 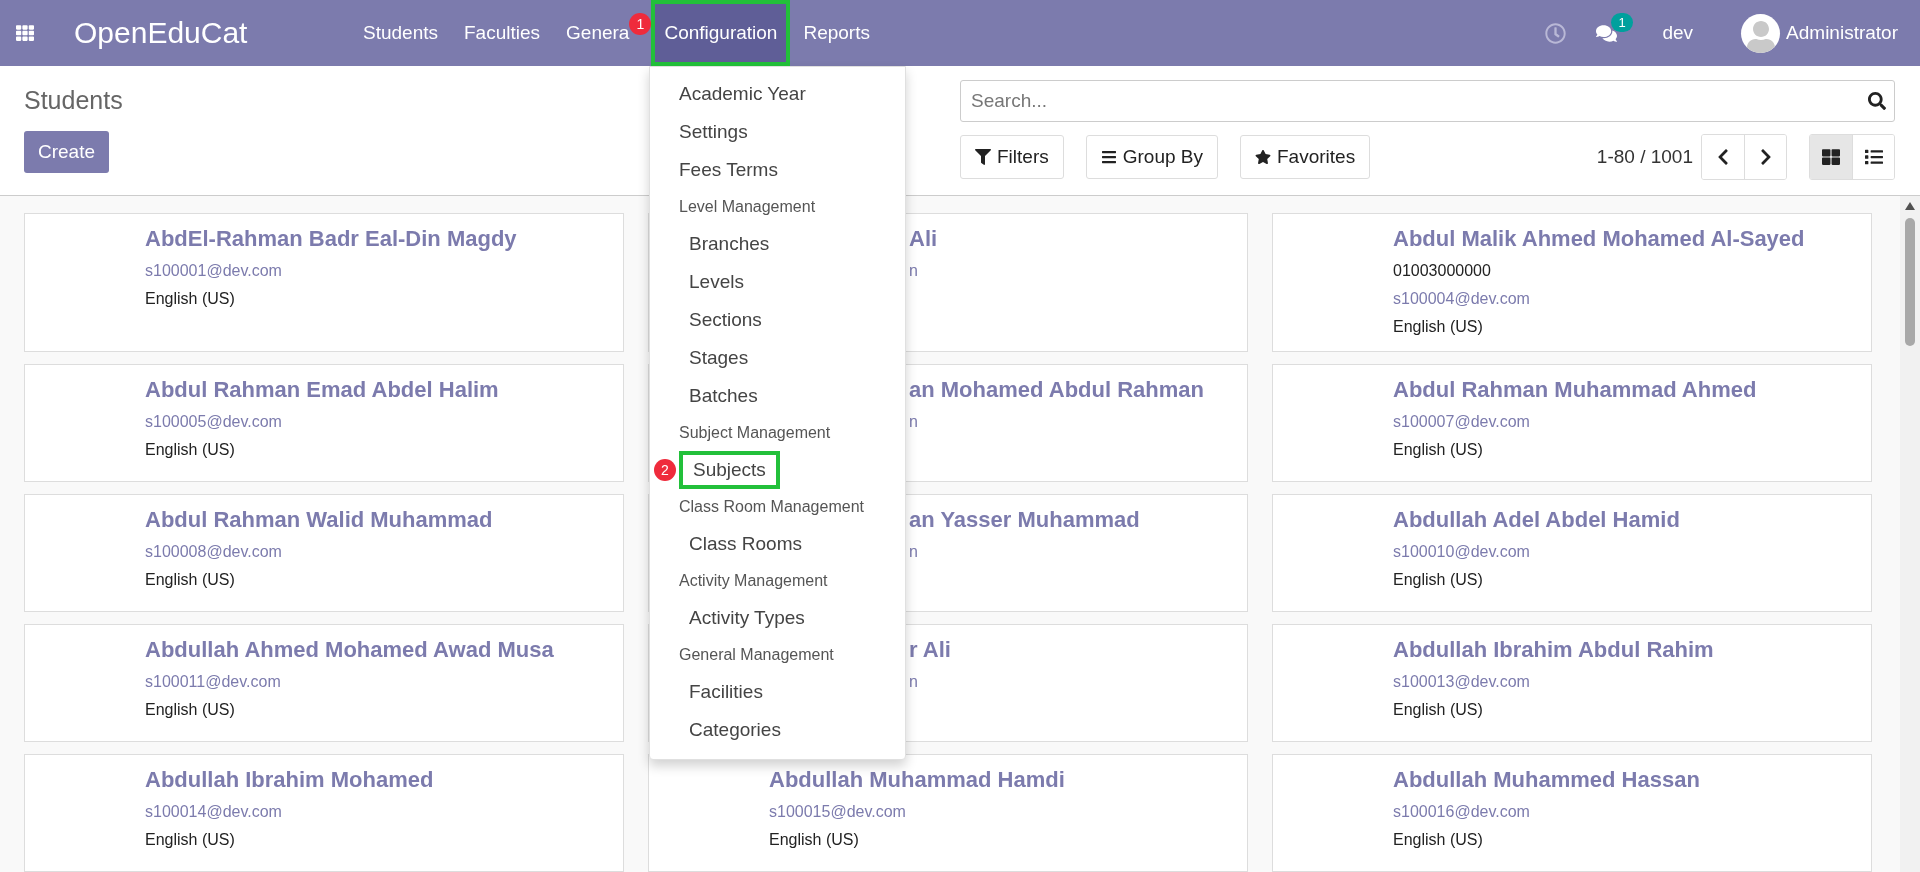 I want to click on student-email: s100008@dev.com, so click(x=213, y=552).